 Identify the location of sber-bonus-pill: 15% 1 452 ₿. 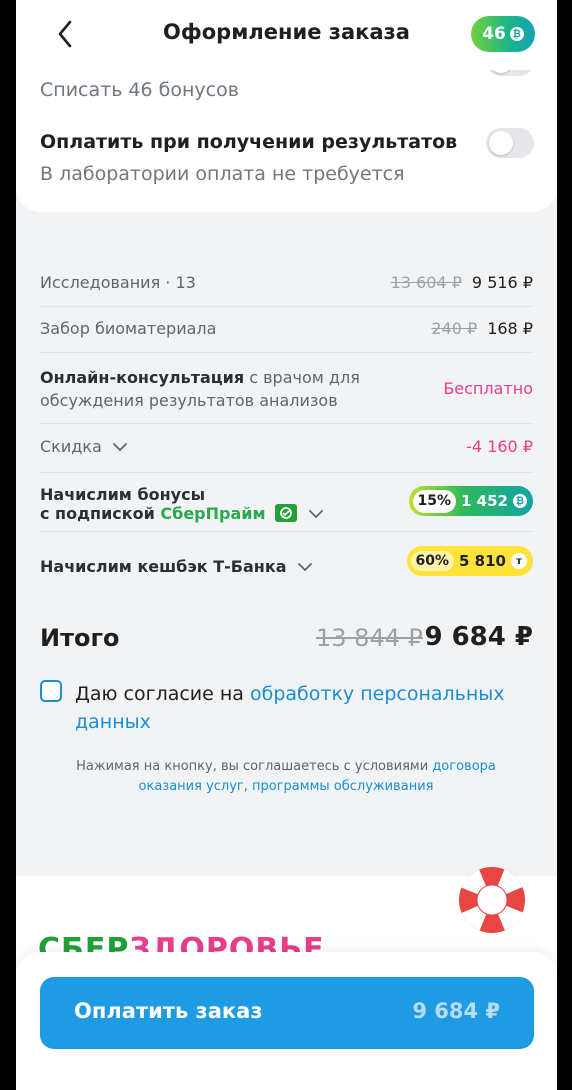
(470, 501).